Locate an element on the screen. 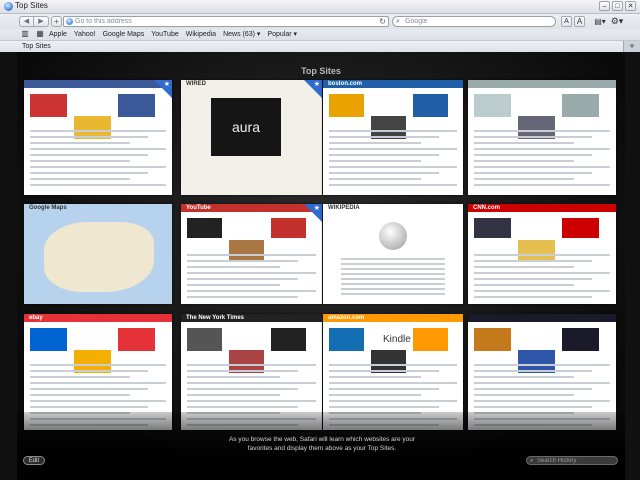 This screenshot has width=640, height=480. safari-icon is located at coordinates (8, 6).